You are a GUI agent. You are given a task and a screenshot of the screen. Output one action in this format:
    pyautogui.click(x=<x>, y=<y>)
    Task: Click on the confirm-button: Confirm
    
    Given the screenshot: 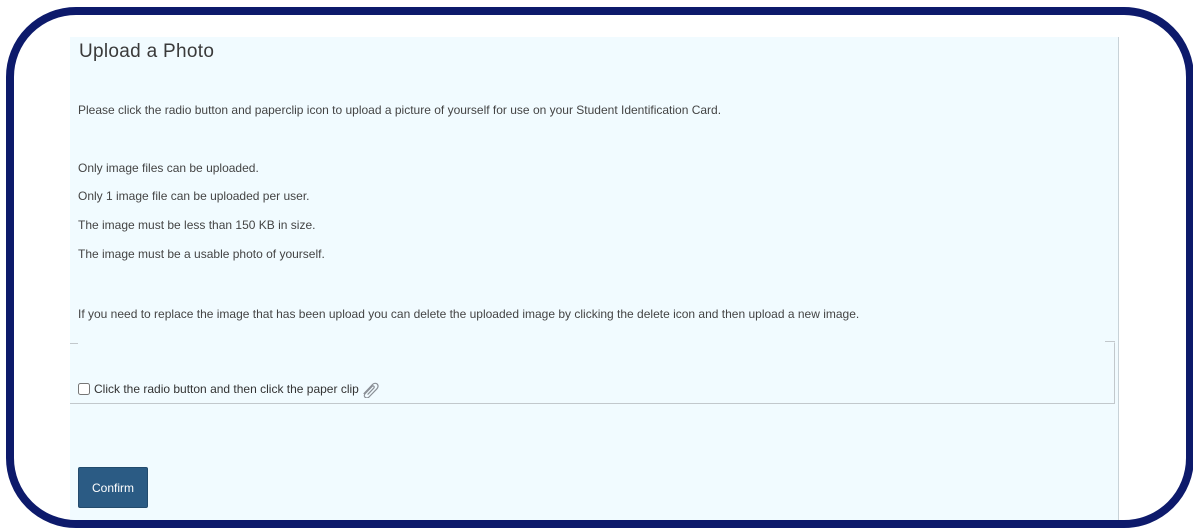 What is the action you would take?
    pyautogui.click(x=113, y=487)
    